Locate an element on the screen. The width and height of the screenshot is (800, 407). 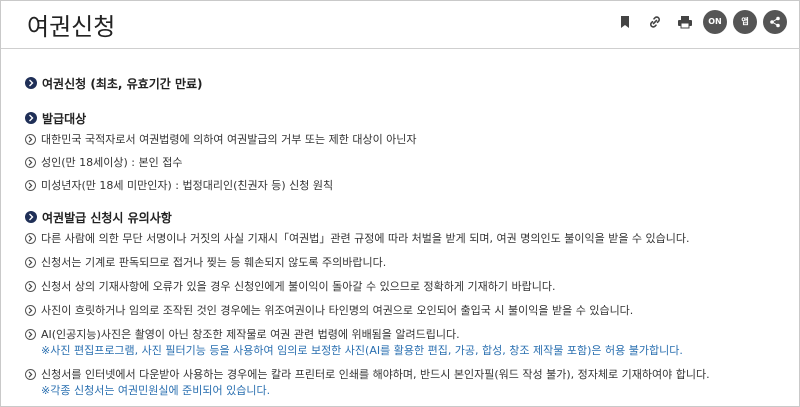
badge1-text: ON is located at coordinates (715, 21).